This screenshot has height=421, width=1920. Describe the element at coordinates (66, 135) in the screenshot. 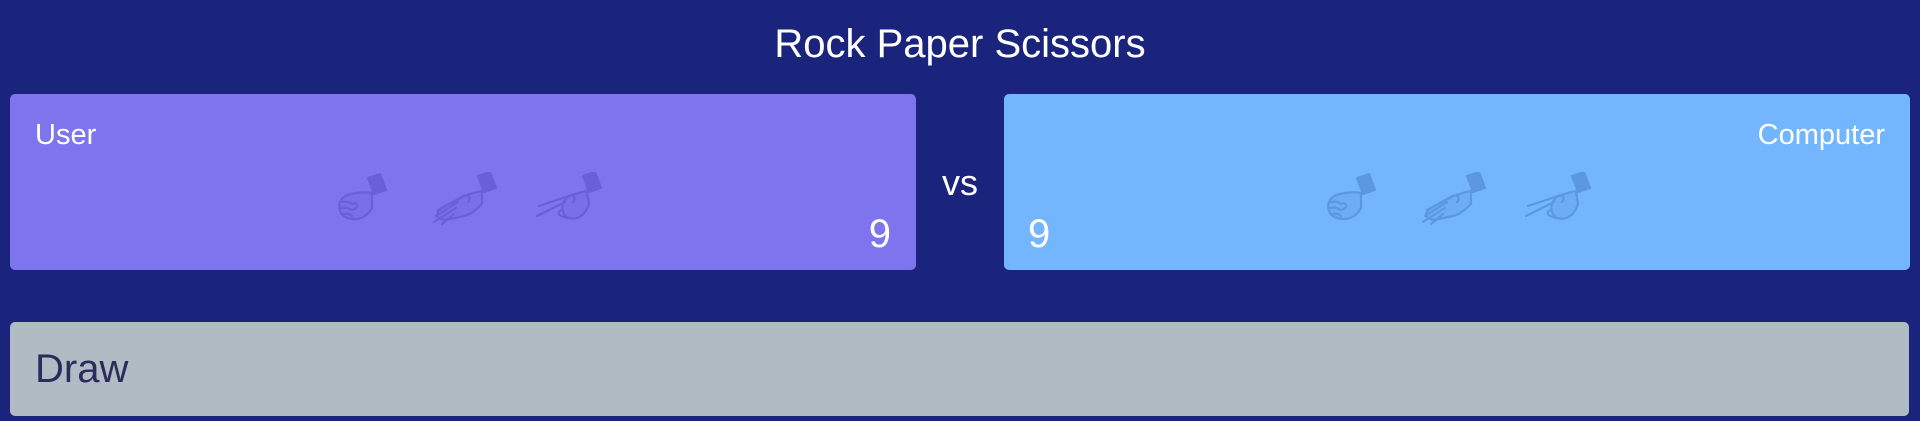

I see `user-label: User` at that location.